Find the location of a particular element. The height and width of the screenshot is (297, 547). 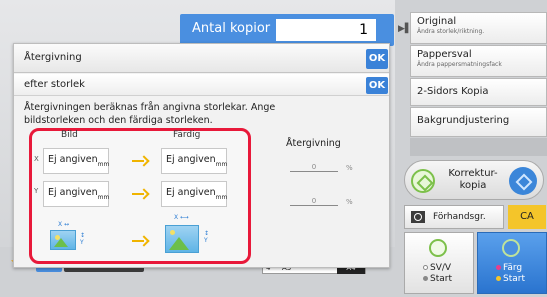

menu-item-original: Original Ändra storlek/riktning. is located at coordinates (478, 28).